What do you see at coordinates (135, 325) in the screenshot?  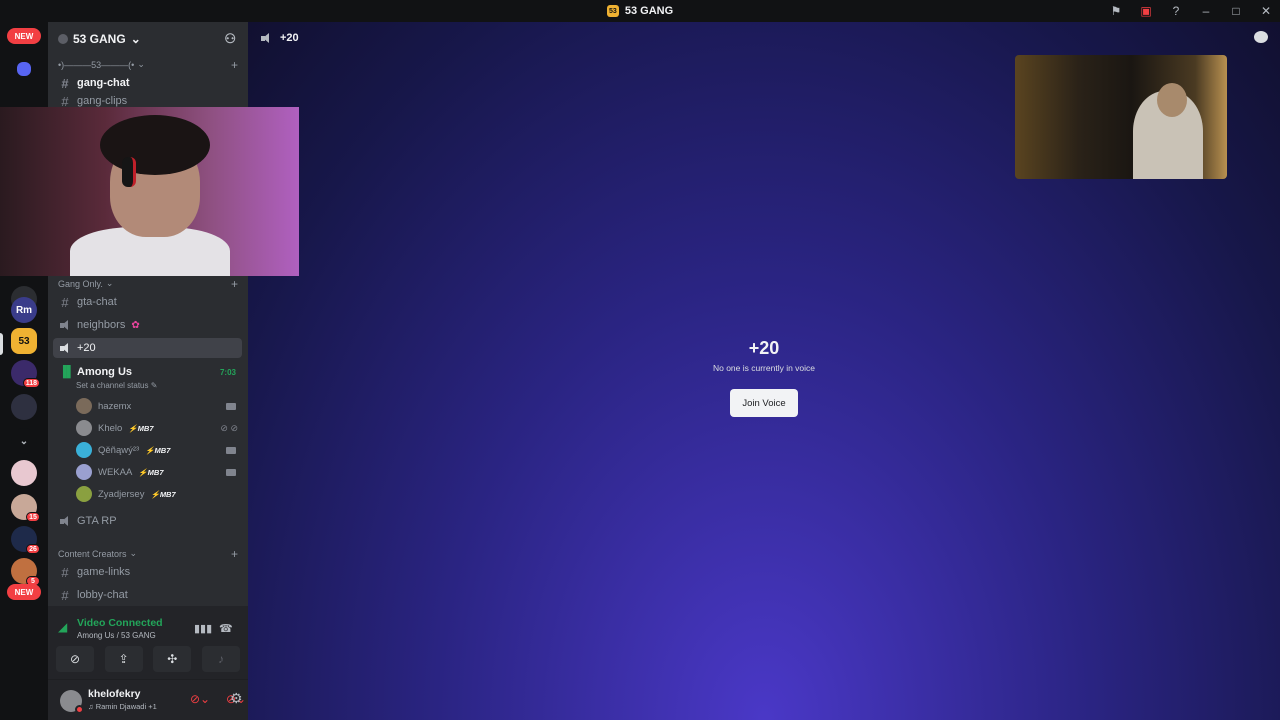 I see `flower-emoji-icon: ✿` at bounding box center [135, 325].